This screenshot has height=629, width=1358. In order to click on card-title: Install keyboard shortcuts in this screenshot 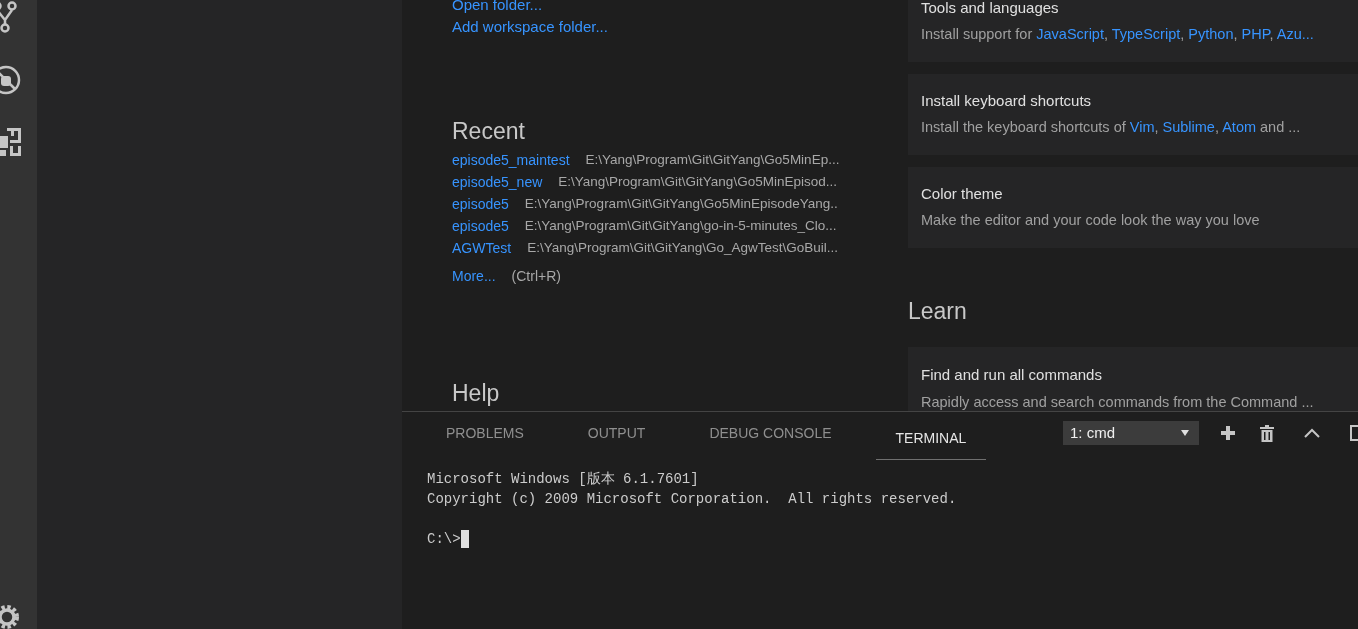, I will do `click(1007, 100)`.